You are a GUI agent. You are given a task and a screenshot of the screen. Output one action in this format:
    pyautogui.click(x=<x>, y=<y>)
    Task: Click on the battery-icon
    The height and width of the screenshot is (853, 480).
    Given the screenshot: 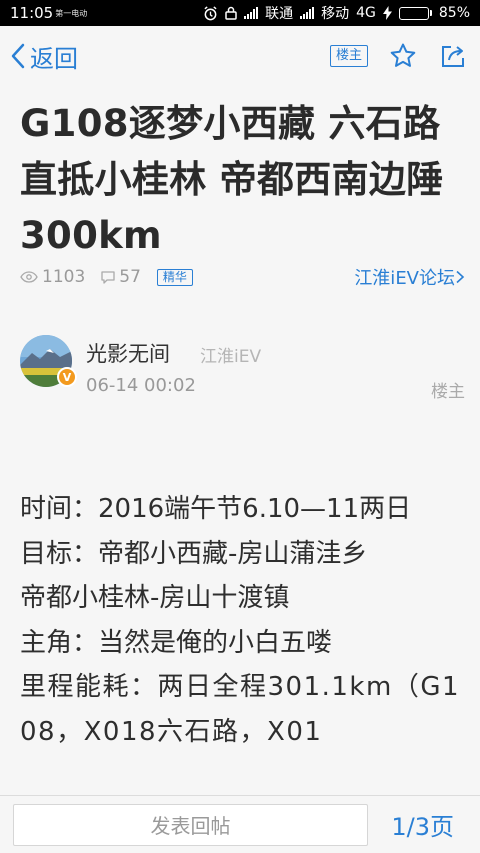 What is the action you would take?
    pyautogui.click(x=415, y=13)
    